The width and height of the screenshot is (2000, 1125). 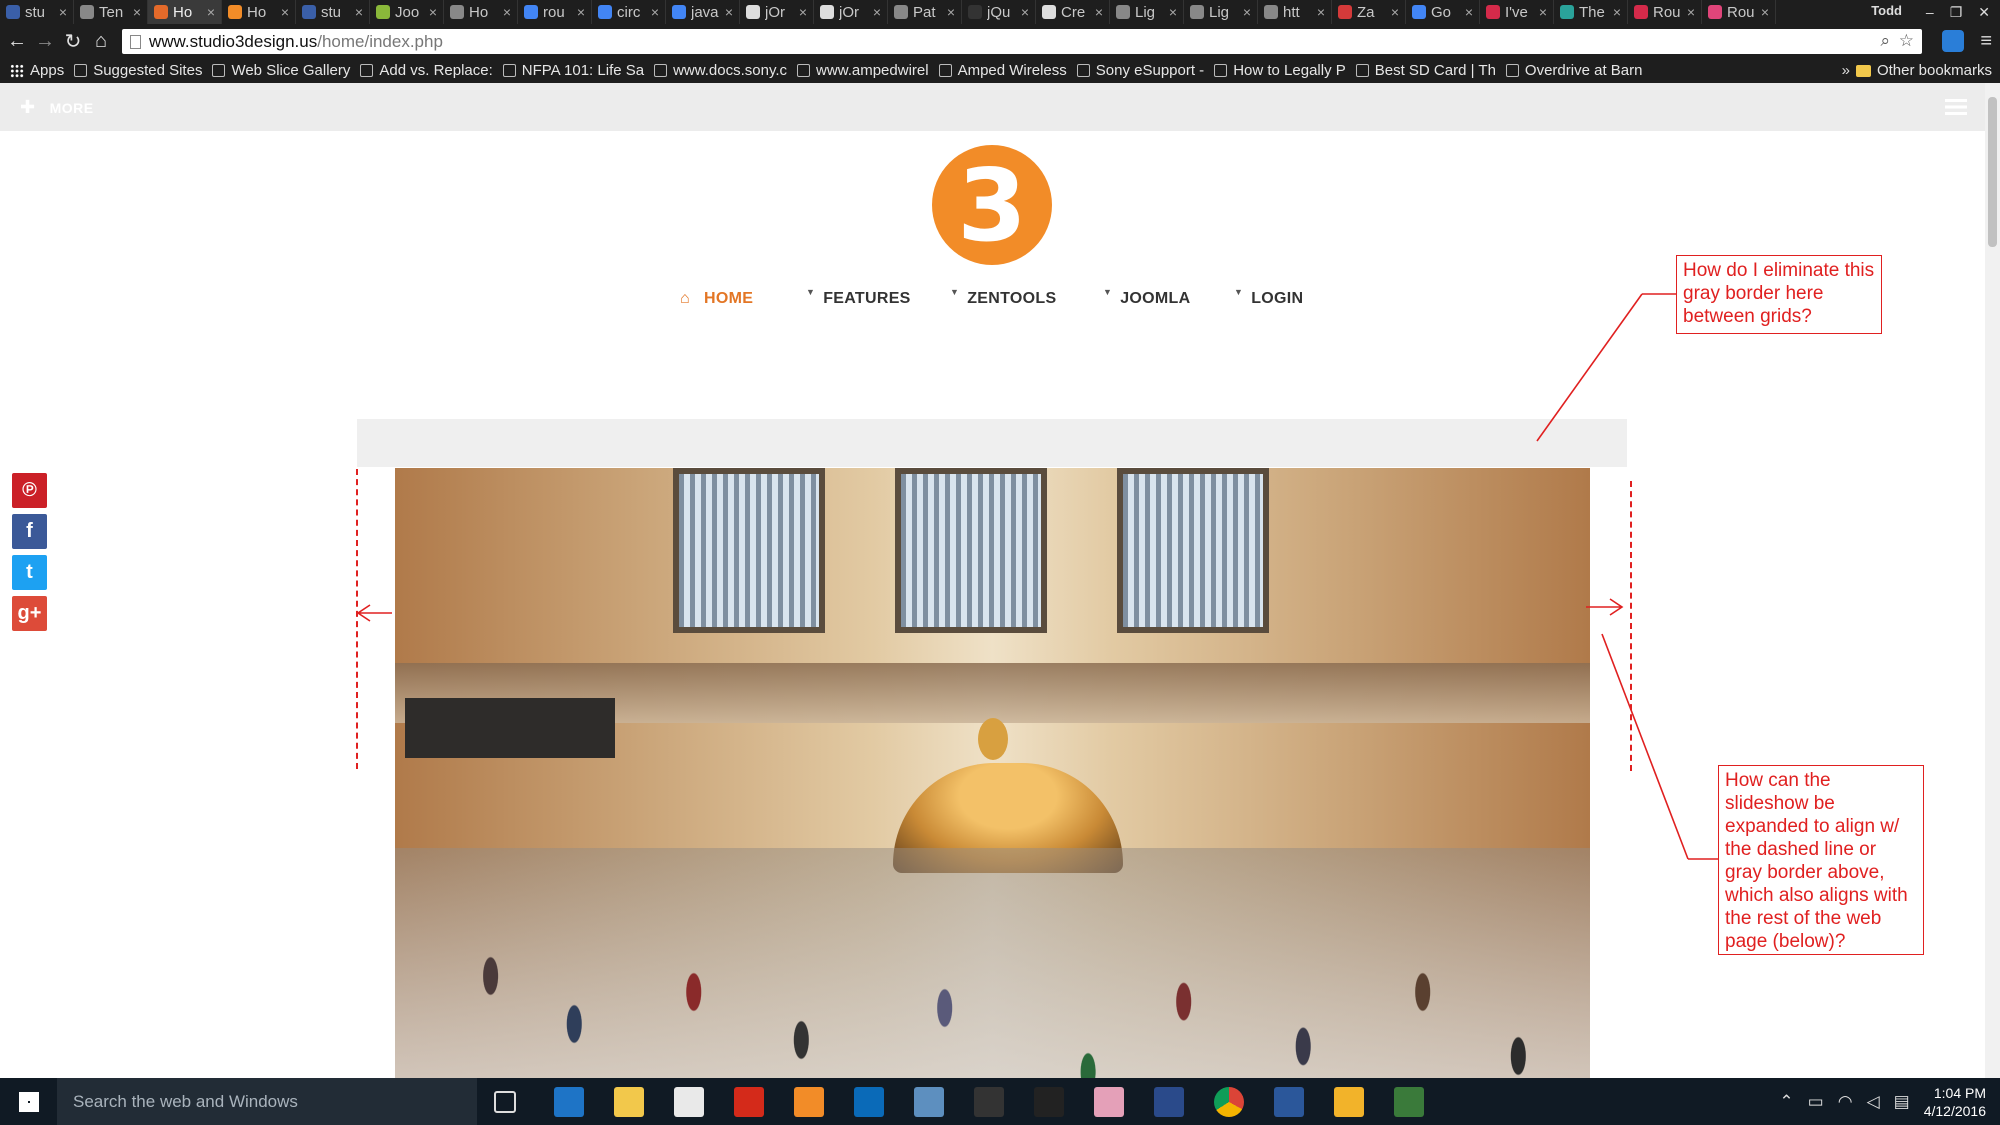 I want to click on file-explorer-icon, so click(x=629, y=1102).